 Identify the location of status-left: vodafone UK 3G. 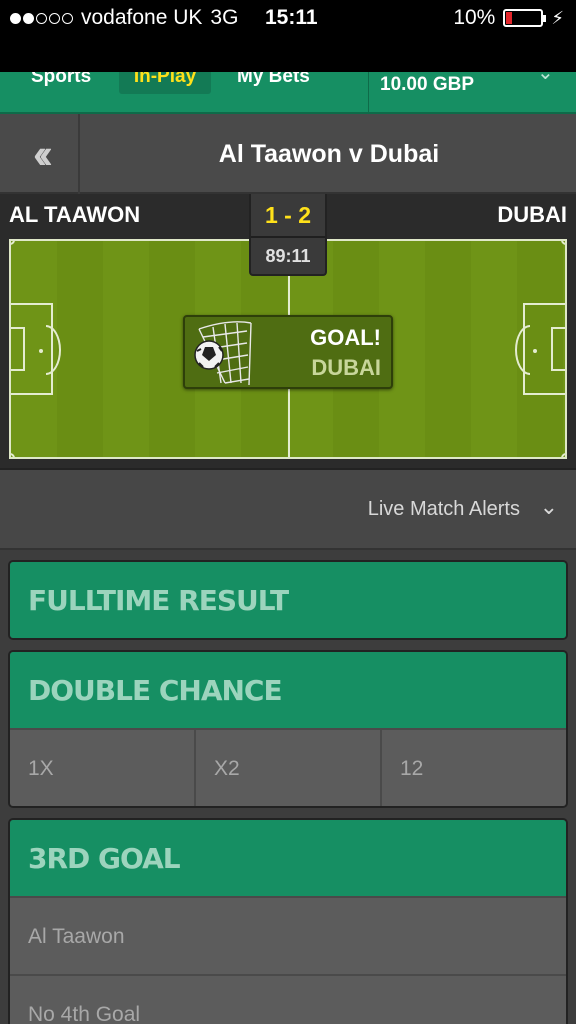
(124, 18).